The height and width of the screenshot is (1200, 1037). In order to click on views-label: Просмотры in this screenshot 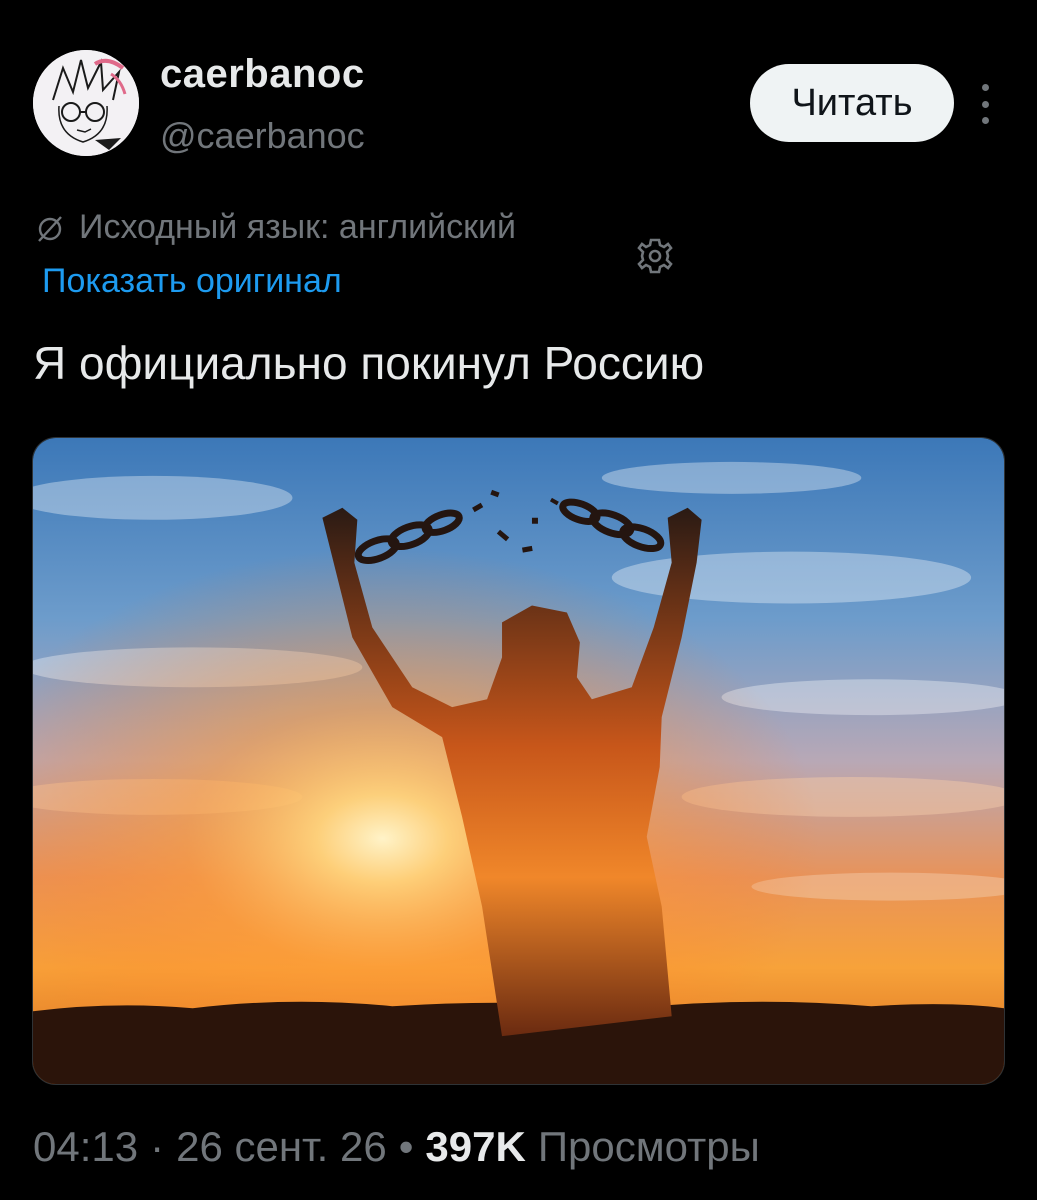, I will do `click(648, 1146)`.